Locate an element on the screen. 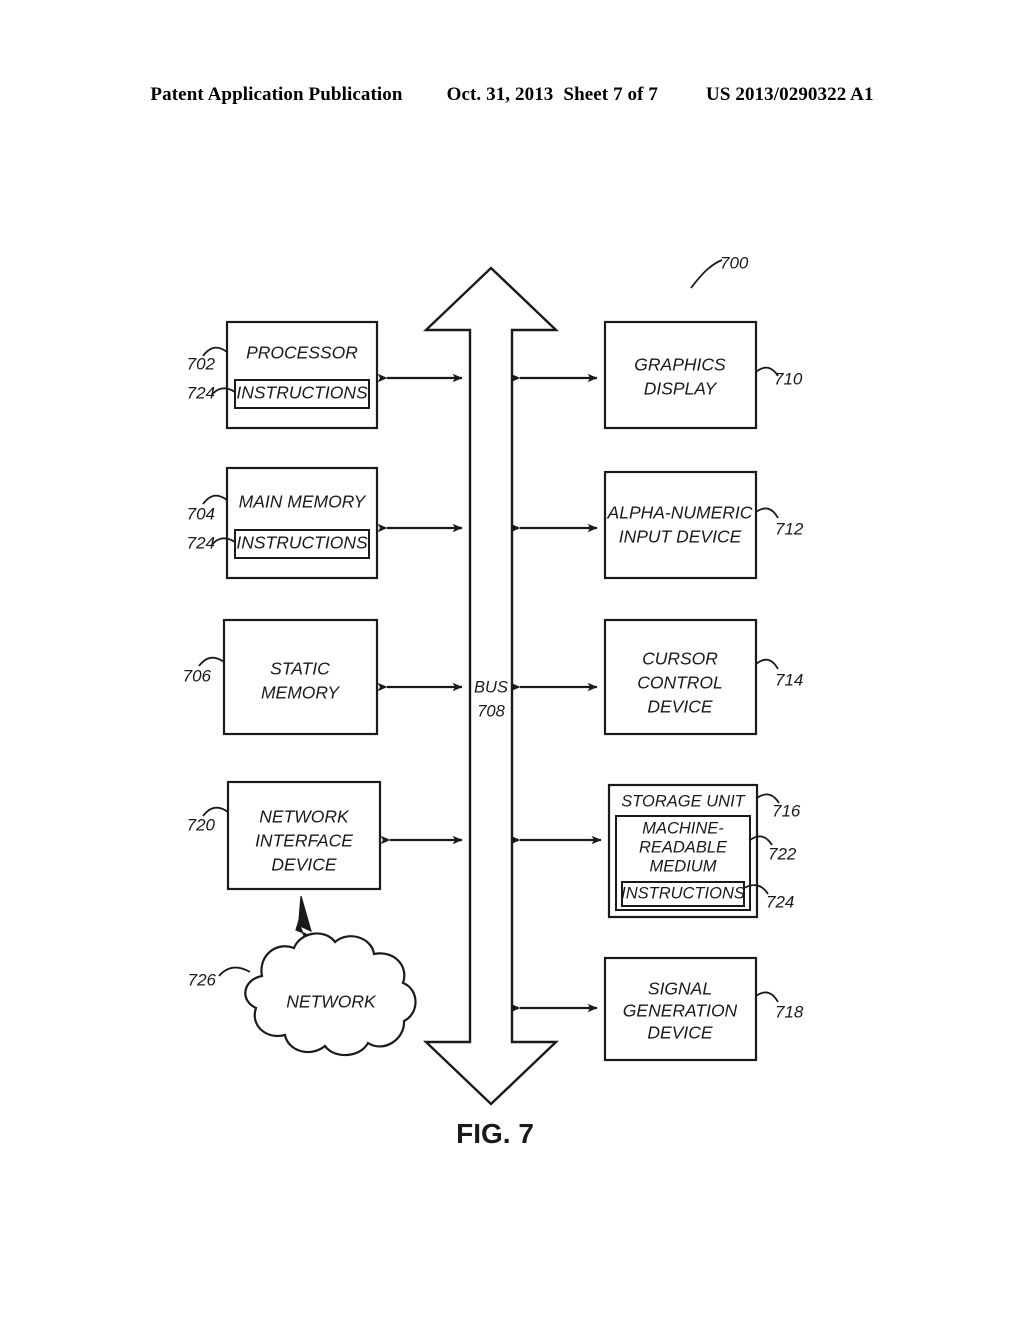  bus-label: BUS is located at coordinates (491, 687).